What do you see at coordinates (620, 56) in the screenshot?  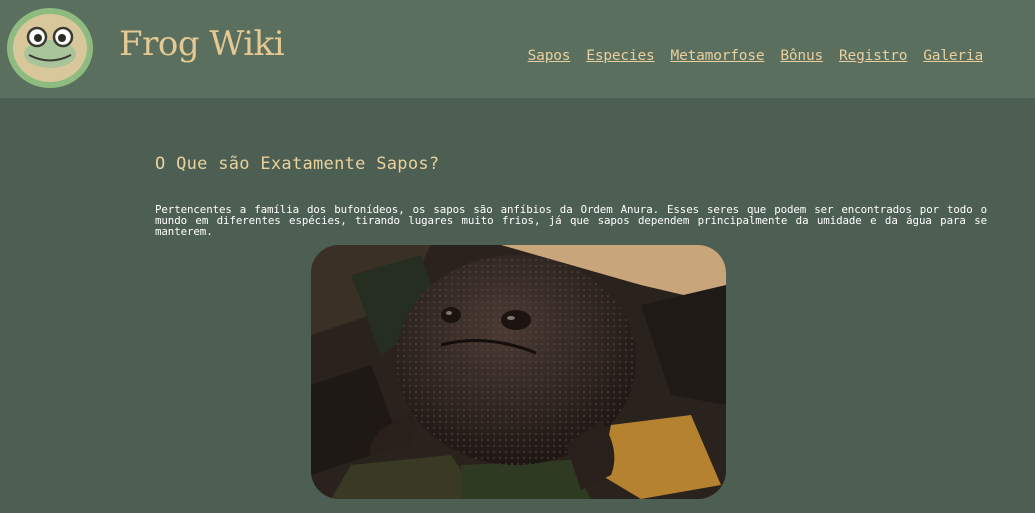 I see `nav-link-especies: Especies` at bounding box center [620, 56].